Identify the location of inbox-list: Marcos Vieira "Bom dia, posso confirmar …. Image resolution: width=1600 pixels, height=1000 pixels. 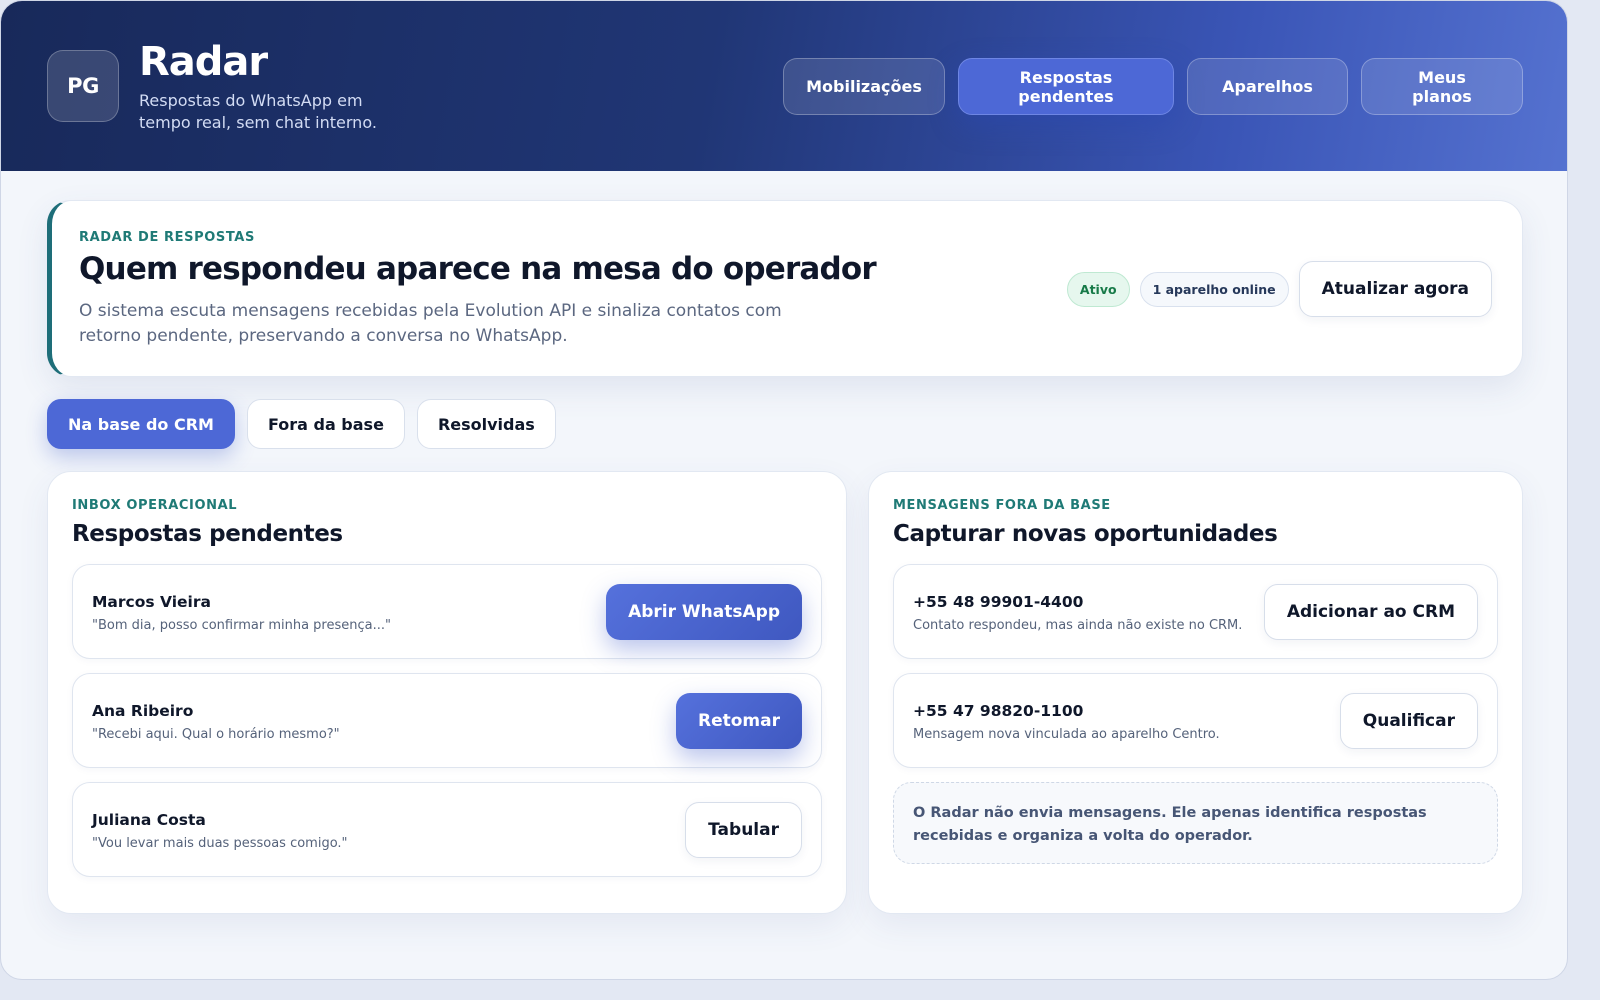
(447, 720).